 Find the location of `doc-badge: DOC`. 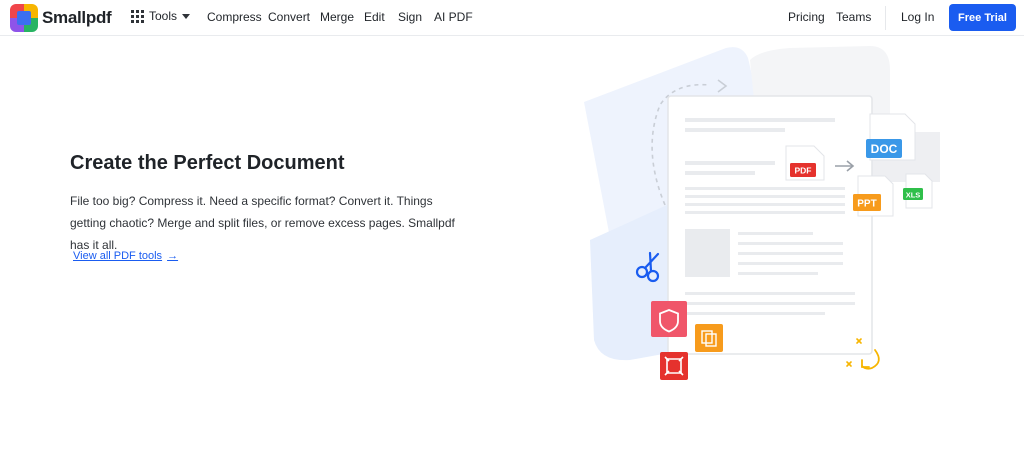

doc-badge: DOC is located at coordinates (884, 149).